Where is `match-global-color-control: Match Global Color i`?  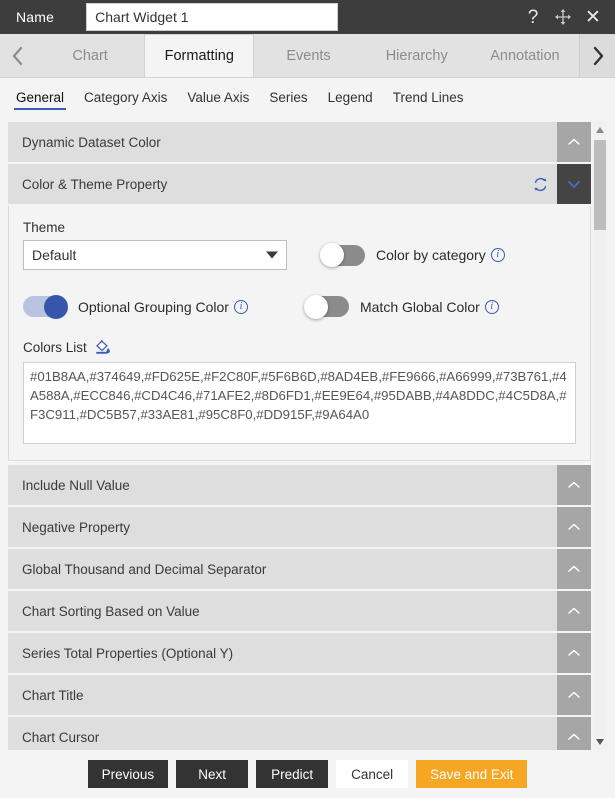
match-global-color-control: Match Global Color i is located at coordinates (401, 306).